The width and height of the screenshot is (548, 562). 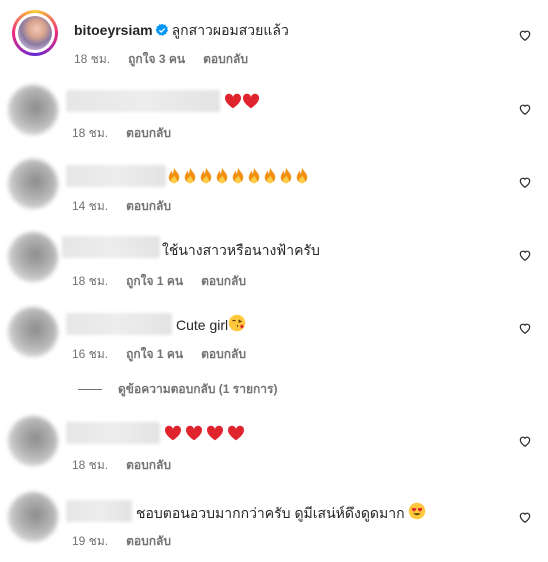 I want to click on comment-text: Cute girl, so click(x=202, y=325).